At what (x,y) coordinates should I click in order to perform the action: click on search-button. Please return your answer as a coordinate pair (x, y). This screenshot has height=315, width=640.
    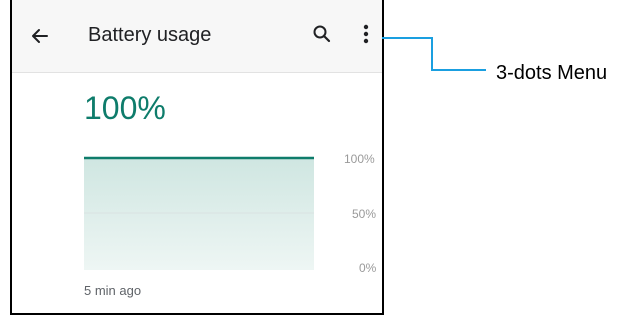
    Looking at the image, I should click on (322, 34).